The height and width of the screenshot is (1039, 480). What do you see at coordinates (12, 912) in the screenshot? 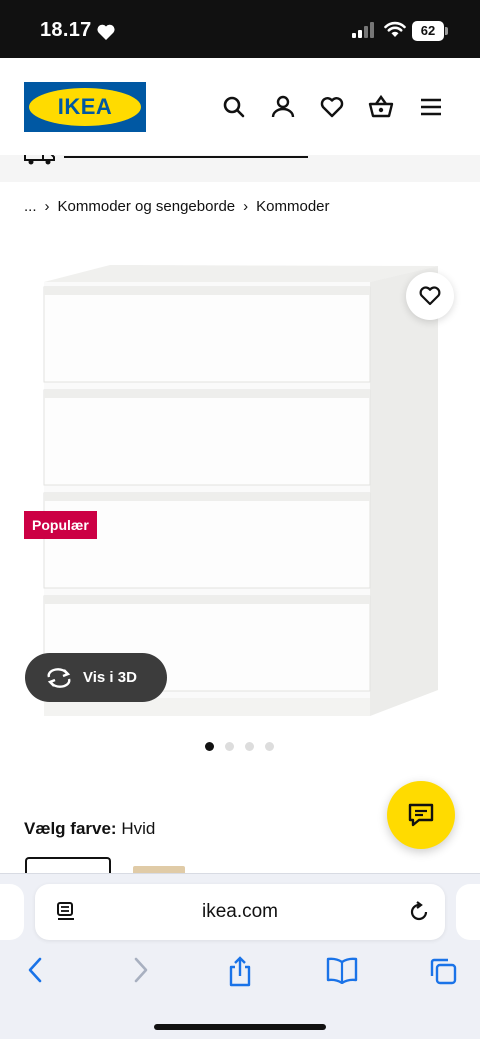
I see `previous-tab-edge` at bounding box center [12, 912].